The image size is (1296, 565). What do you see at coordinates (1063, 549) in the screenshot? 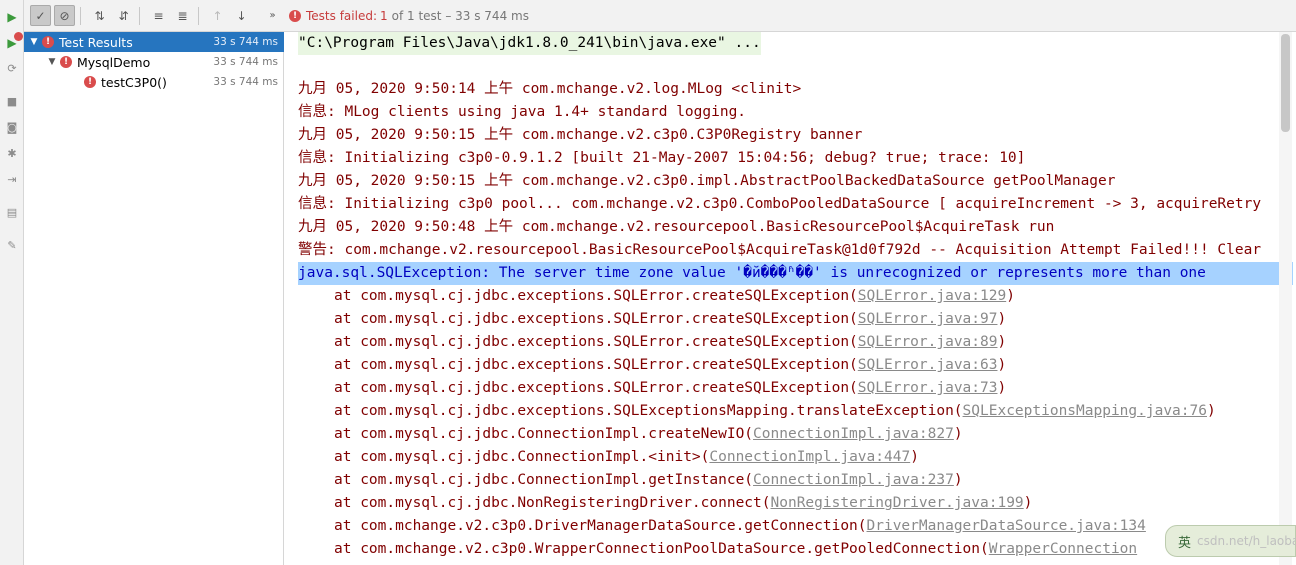
I see `source-link: WrapperConnection` at bounding box center [1063, 549].